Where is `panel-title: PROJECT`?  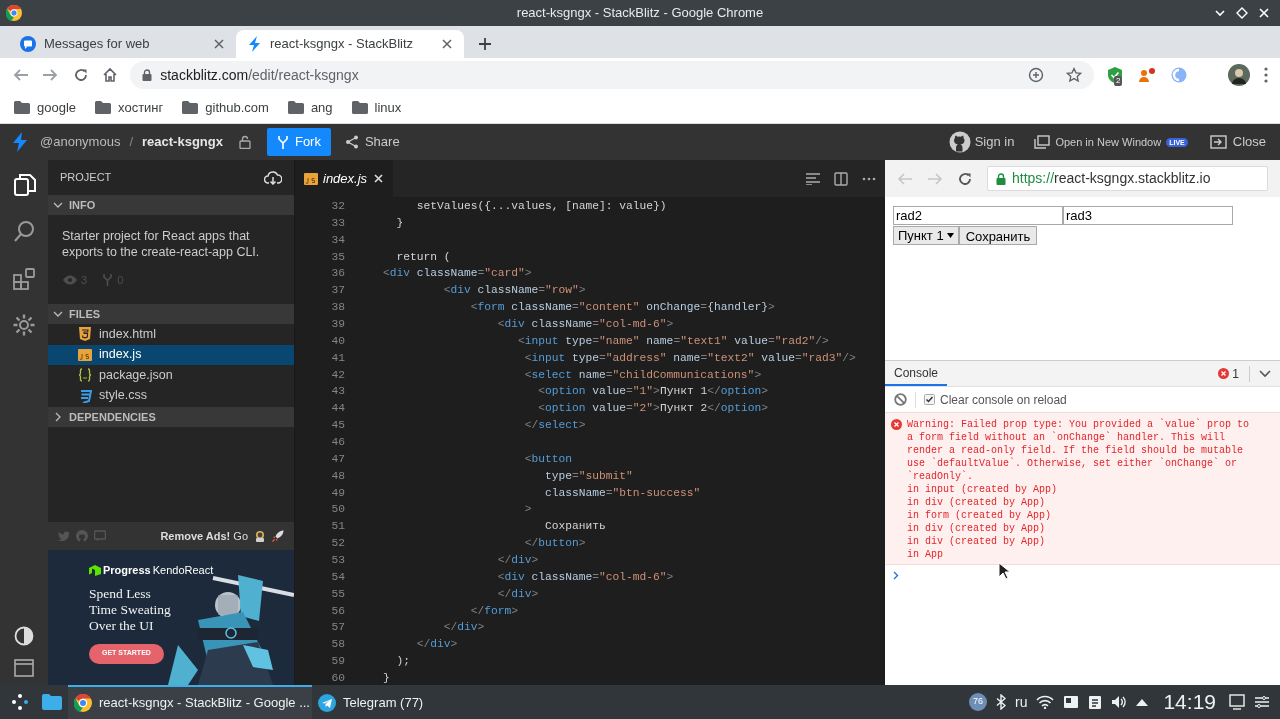
panel-title: PROJECT is located at coordinates (86, 178).